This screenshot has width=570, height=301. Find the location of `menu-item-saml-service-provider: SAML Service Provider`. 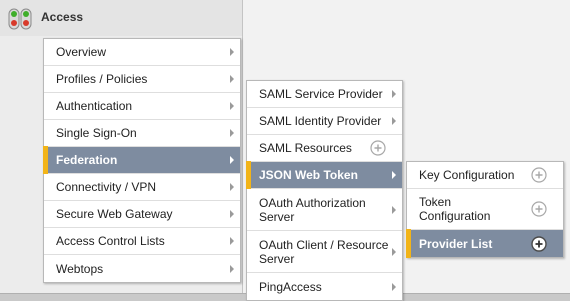

menu-item-saml-service-provider: SAML Service Provider is located at coordinates (324, 94).